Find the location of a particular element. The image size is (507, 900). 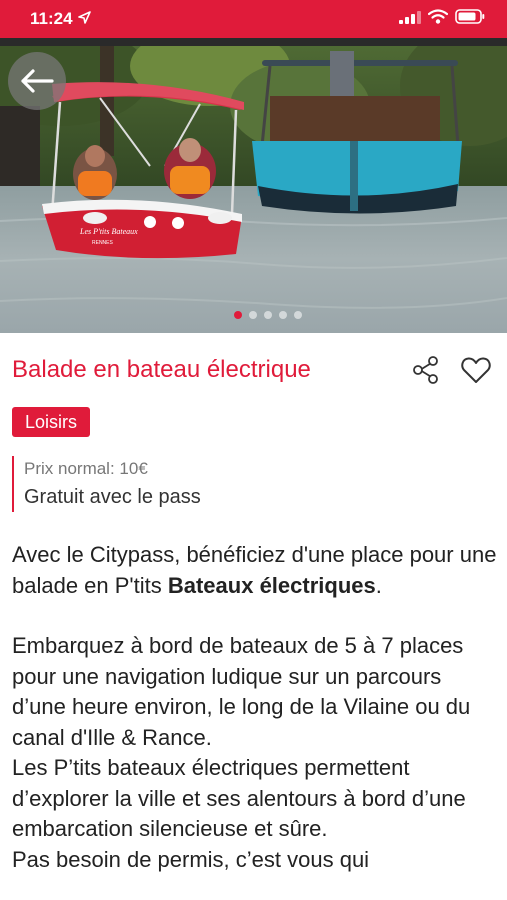

back-button is located at coordinates (37, 81).